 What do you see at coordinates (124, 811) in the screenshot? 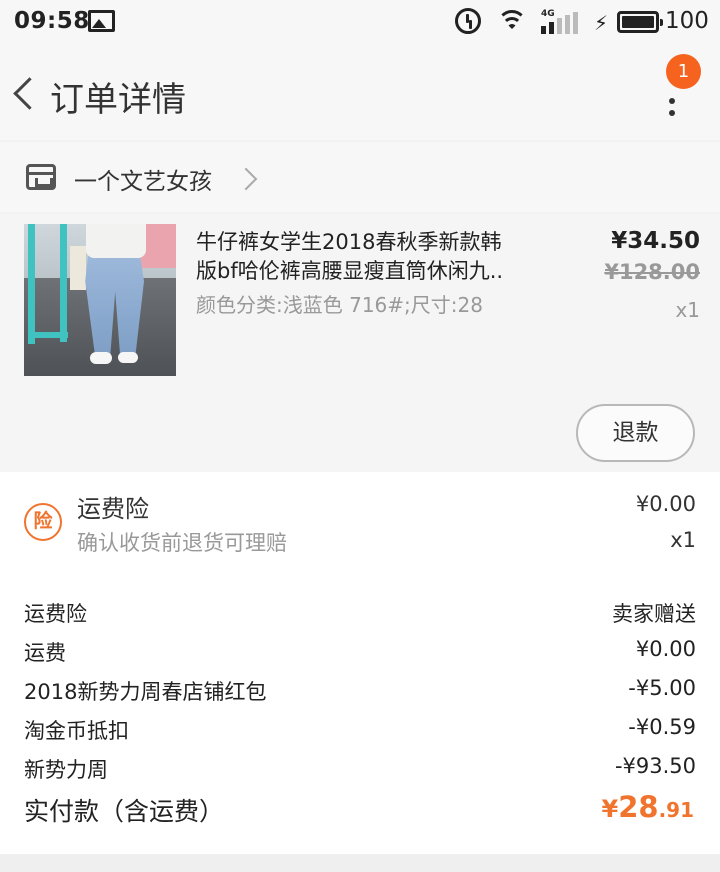
I see `total-label: 实付款（含运费）` at bounding box center [124, 811].